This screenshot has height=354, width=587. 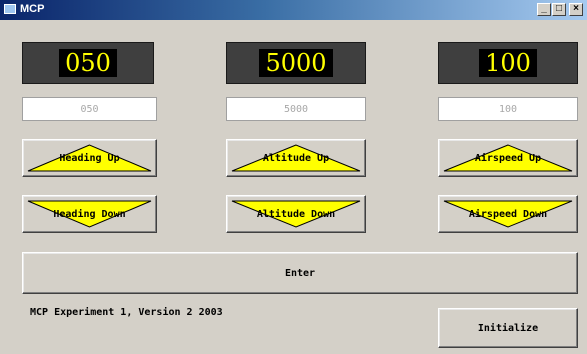 I want to click on app-icon, so click(x=10, y=9).